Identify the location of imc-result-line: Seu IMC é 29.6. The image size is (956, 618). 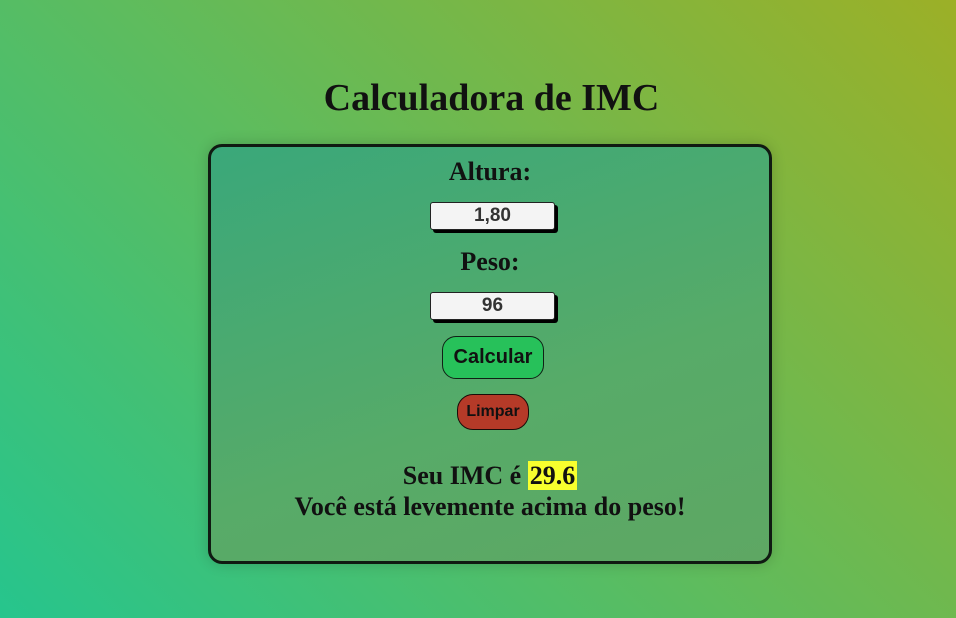
(490, 475).